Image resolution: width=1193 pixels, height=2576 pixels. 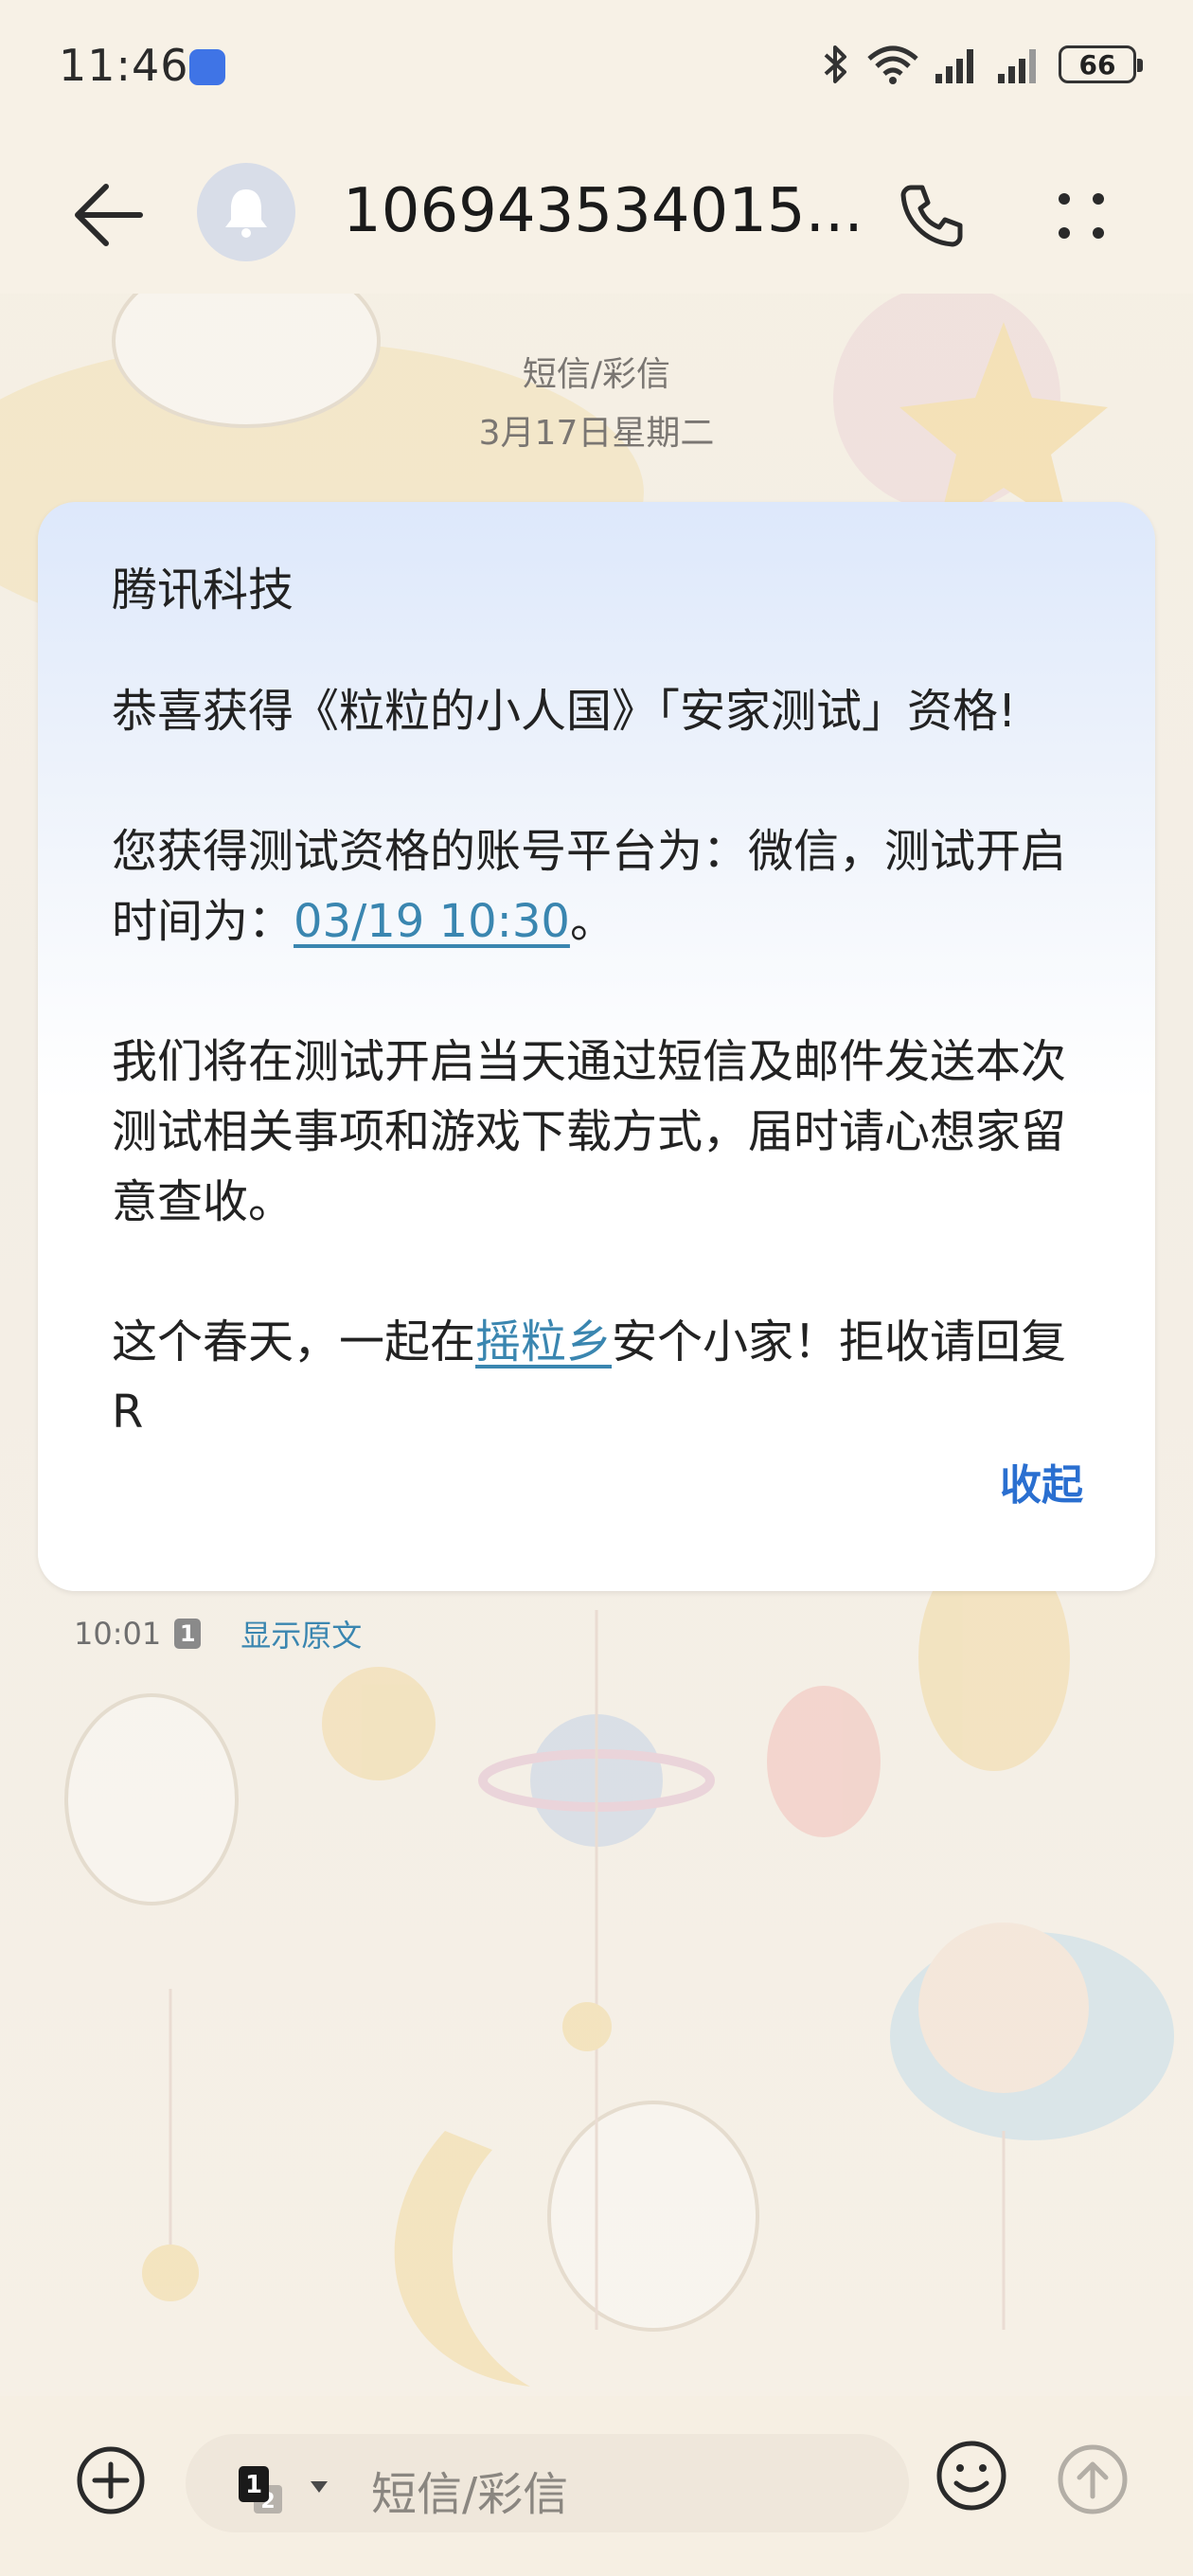 I want to click on notification-app-icon, so click(x=207, y=67).